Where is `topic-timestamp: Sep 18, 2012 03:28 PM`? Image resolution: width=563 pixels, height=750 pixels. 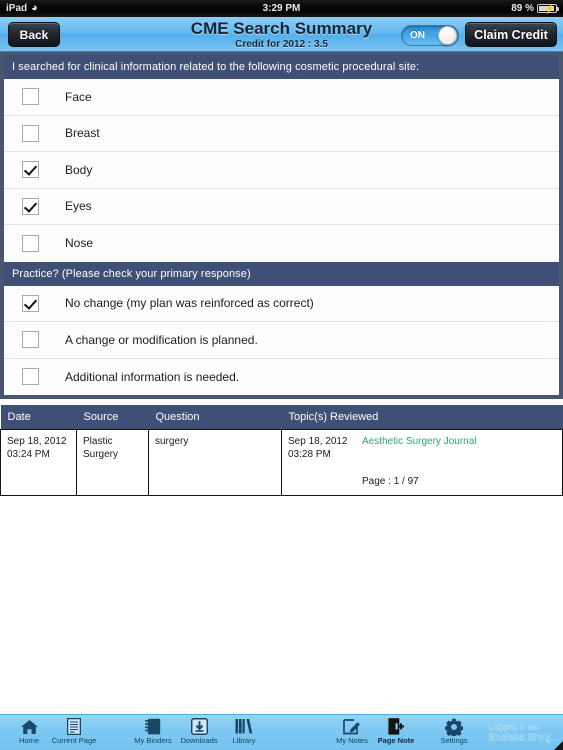
topic-timestamp: Sep 18, 2012 03:28 PM is located at coordinates (318, 447).